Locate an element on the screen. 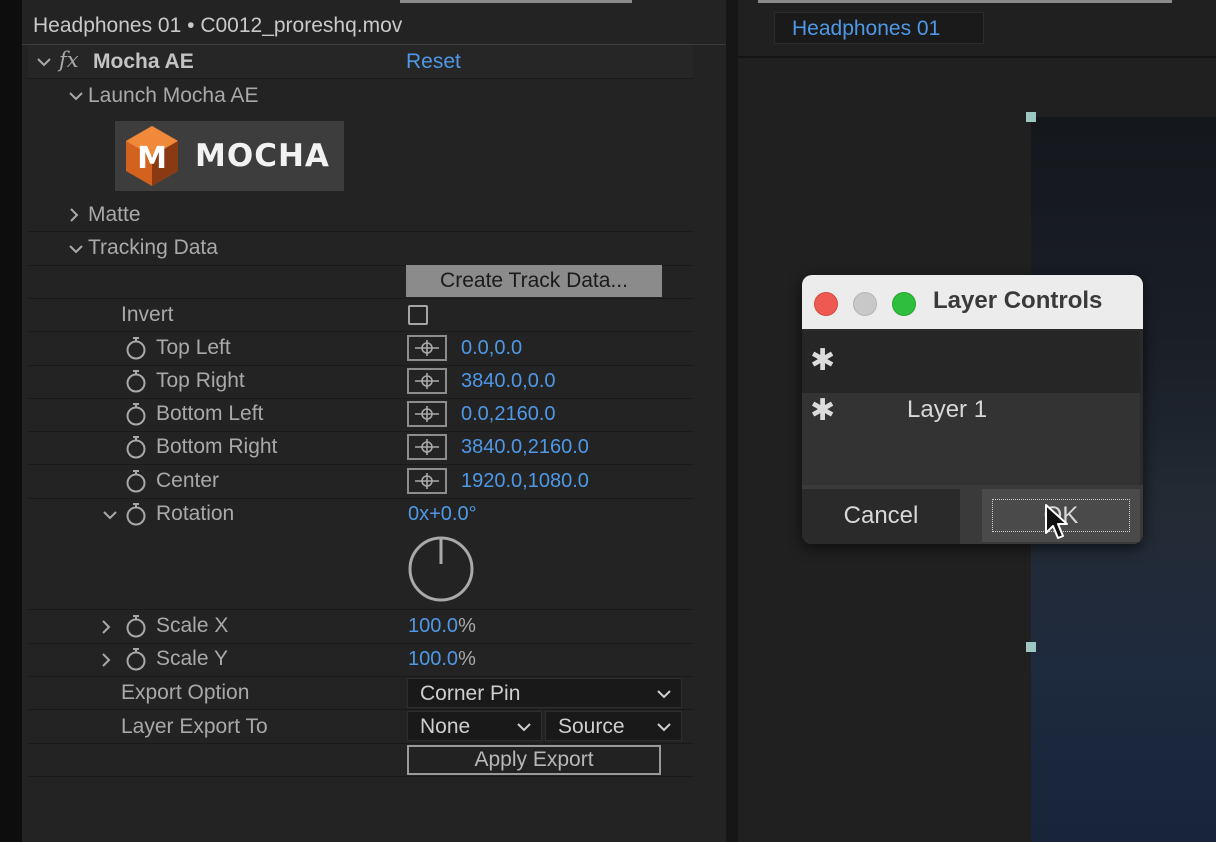 Image resolution: width=1216 pixels, height=842 pixels. pin-value: 3840.0,2160.0 is located at coordinates (525, 447).